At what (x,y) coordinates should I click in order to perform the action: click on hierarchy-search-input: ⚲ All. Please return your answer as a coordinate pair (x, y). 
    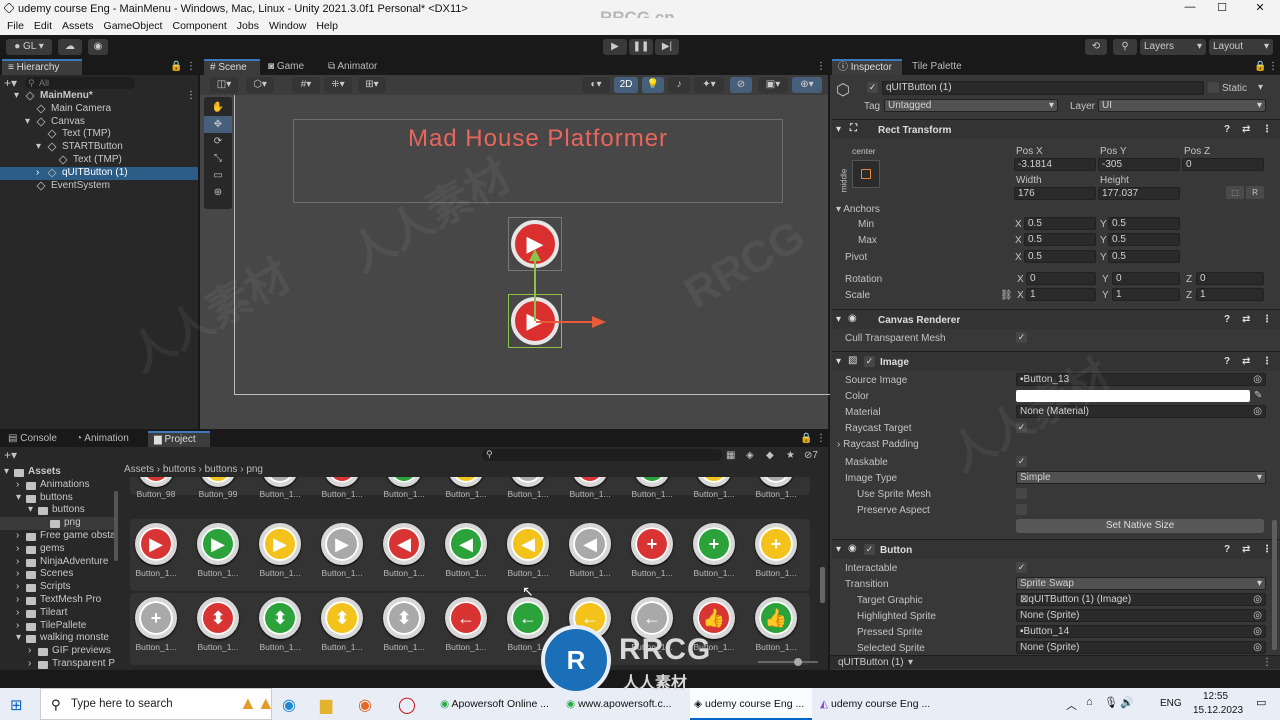
    Looking at the image, I should click on (80, 82).